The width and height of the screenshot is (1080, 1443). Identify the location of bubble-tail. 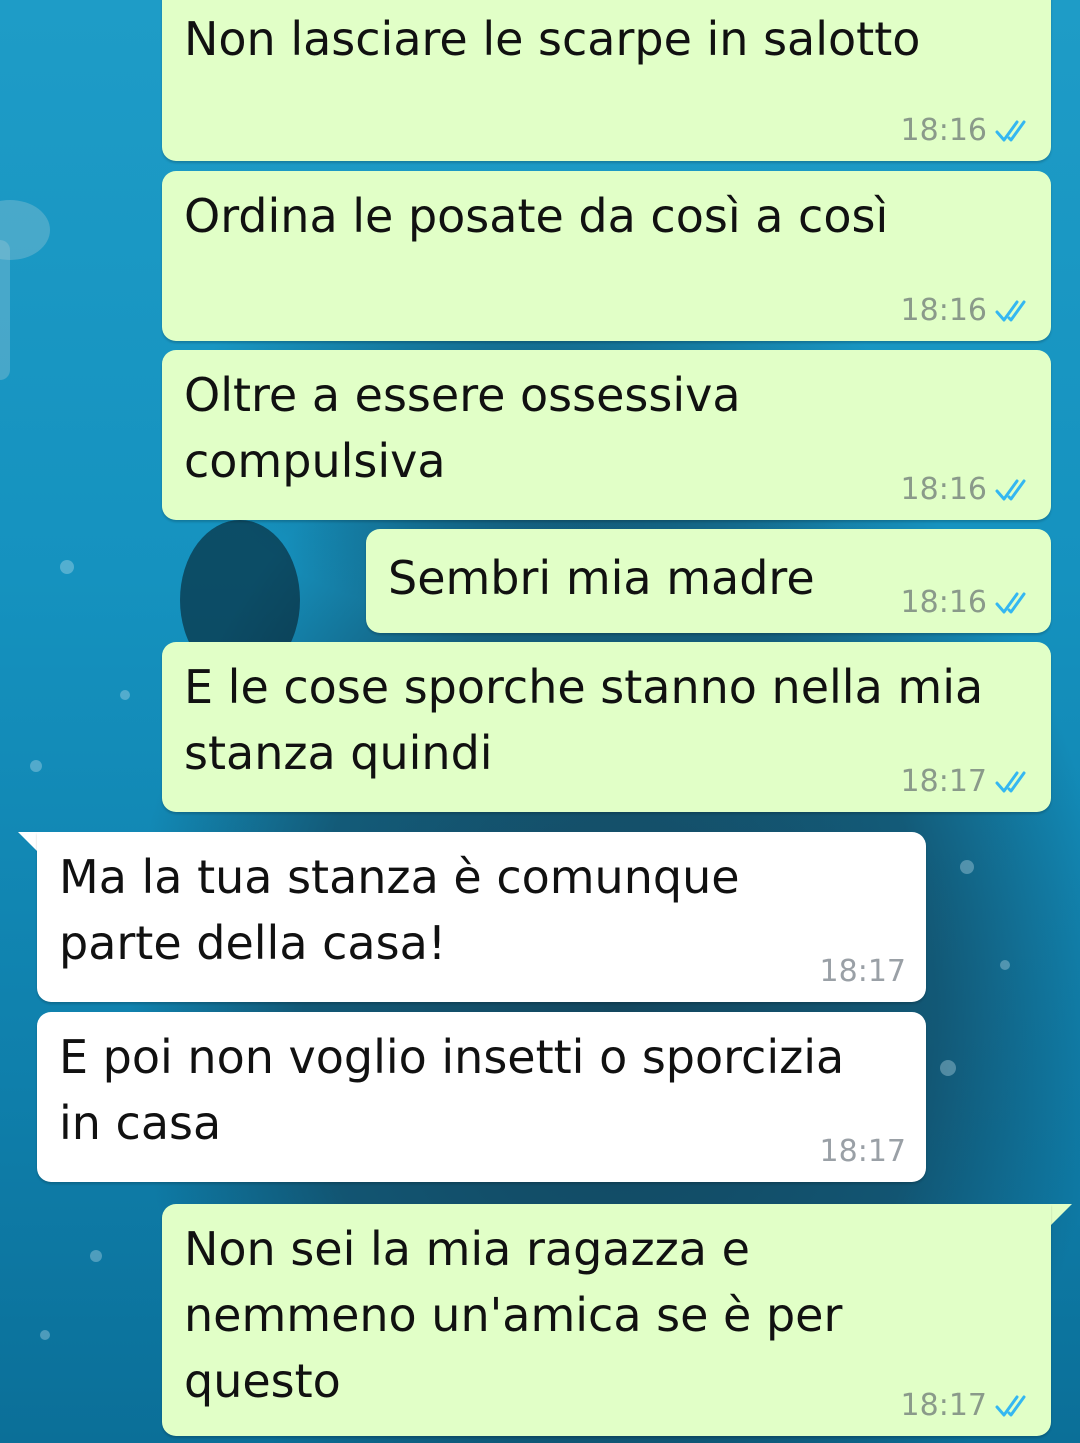
(1061, 1215).